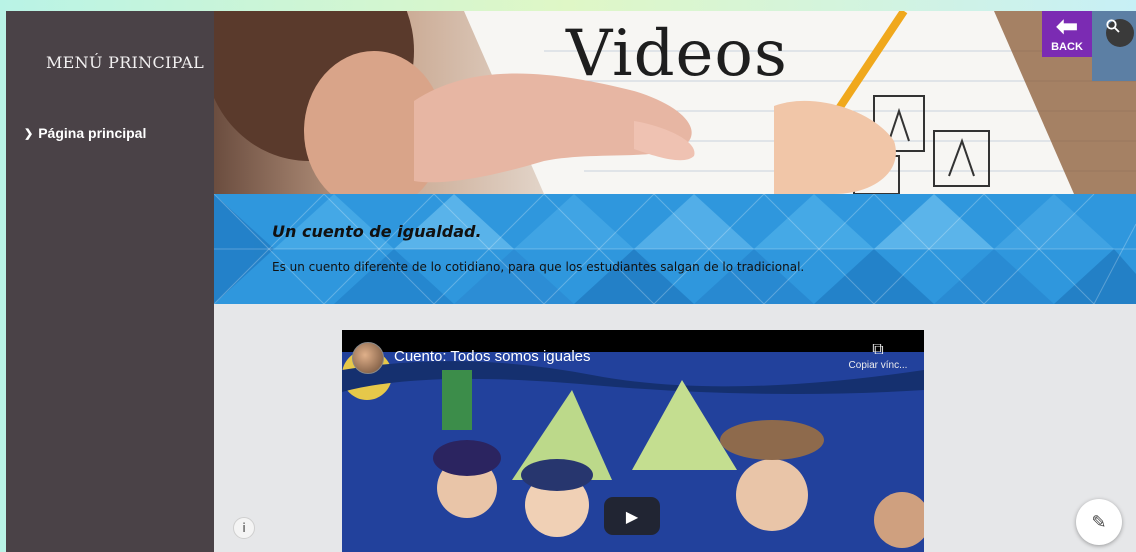 This screenshot has height=552, width=1136. What do you see at coordinates (368, 358) in the screenshot?
I see `channel-avatar` at bounding box center [368, 358].